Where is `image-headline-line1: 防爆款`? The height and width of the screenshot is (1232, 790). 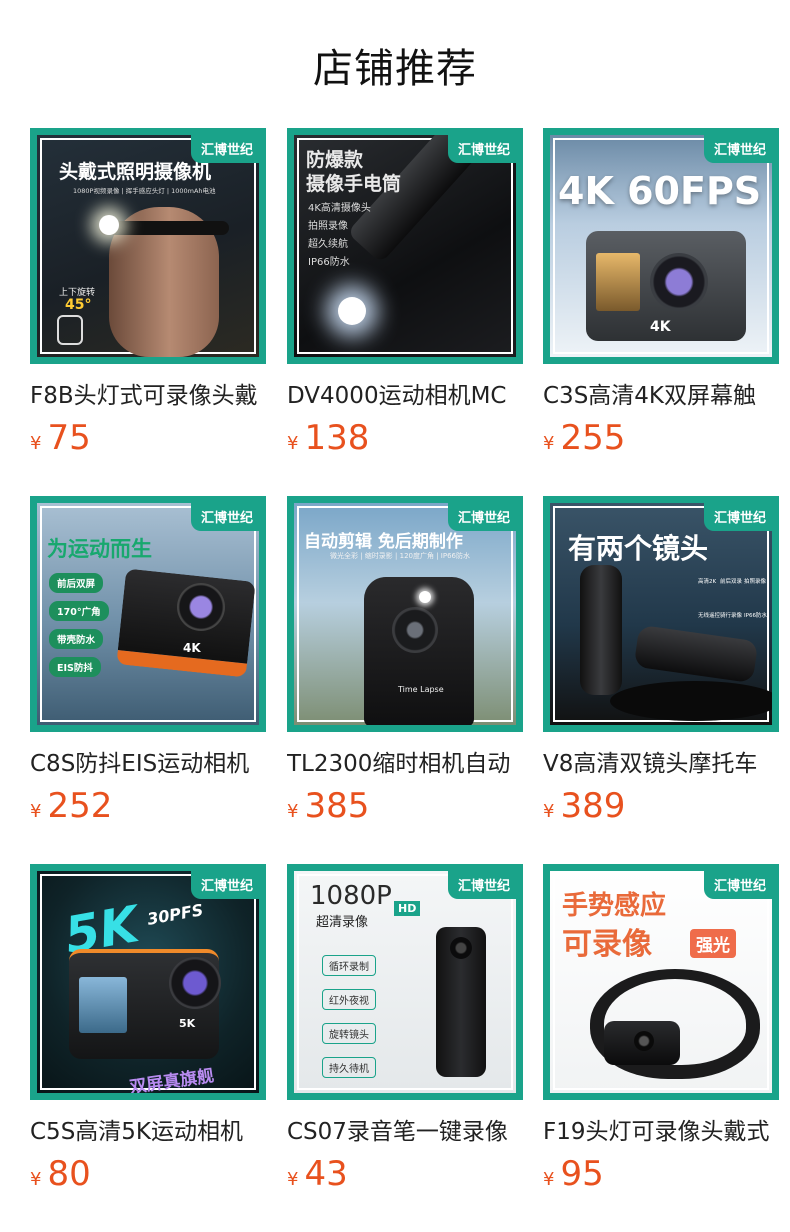 image-headline-line1: 防爆款 is located at coordinates (335, 160).